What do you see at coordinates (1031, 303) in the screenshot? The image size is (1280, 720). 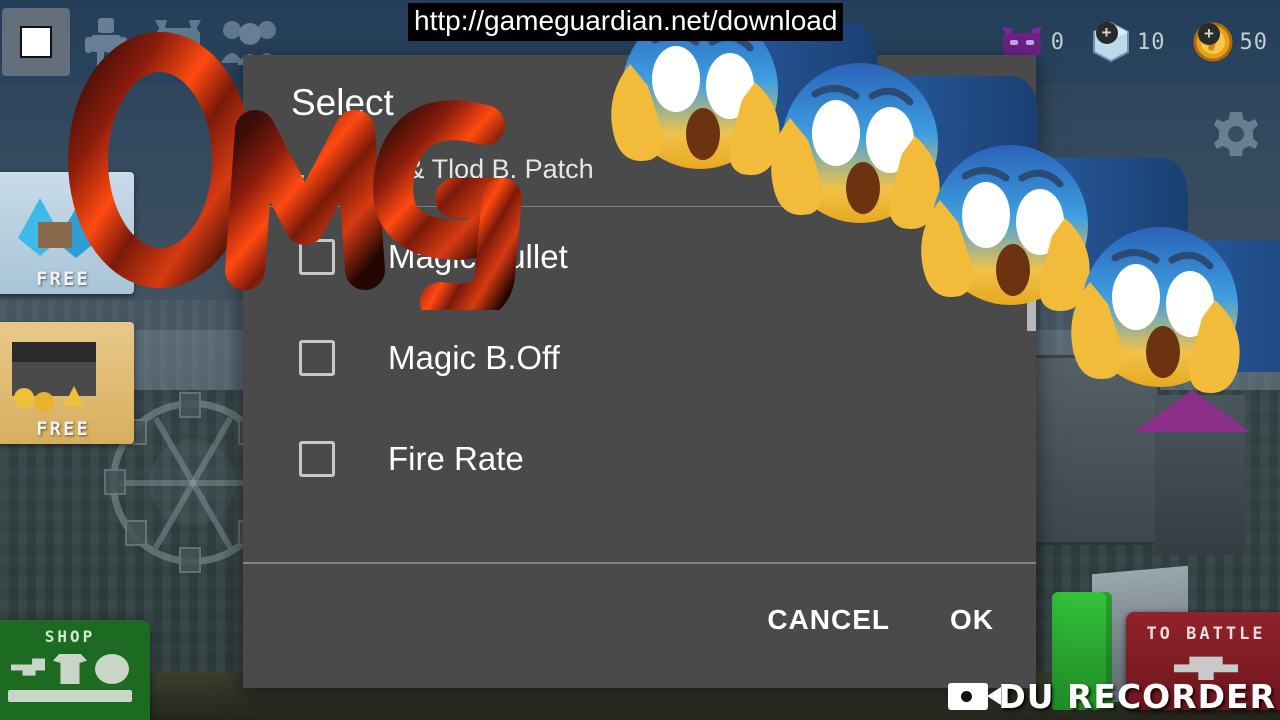 I see `scrollbar-thumb` at bounding box center [1031, 303].